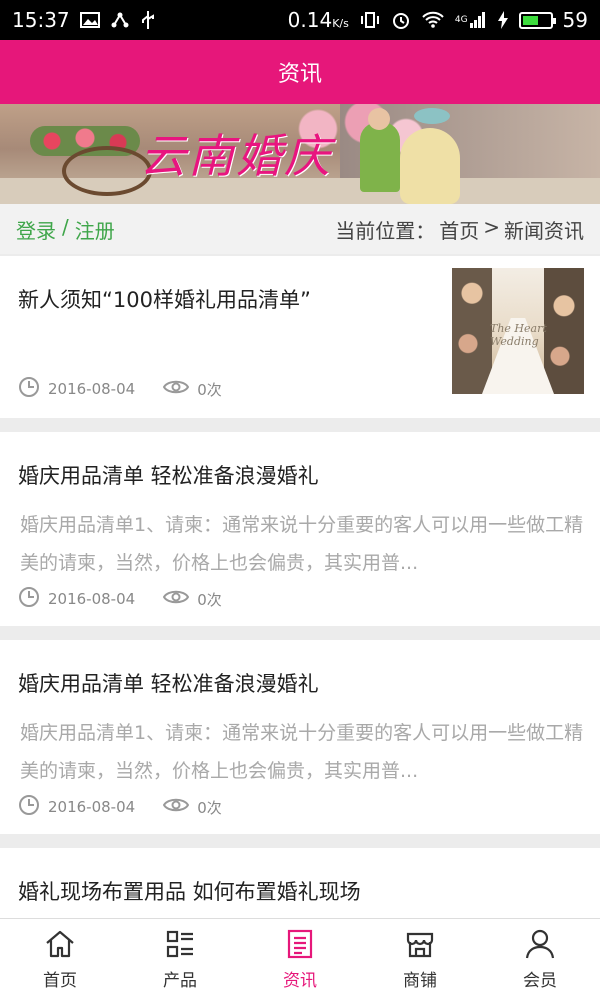 Image resolution: width=600 pixels, height=1000 pixels. Describe the element at coordinates (89, 20) in the screenshot. I see `image-icon` at that location.